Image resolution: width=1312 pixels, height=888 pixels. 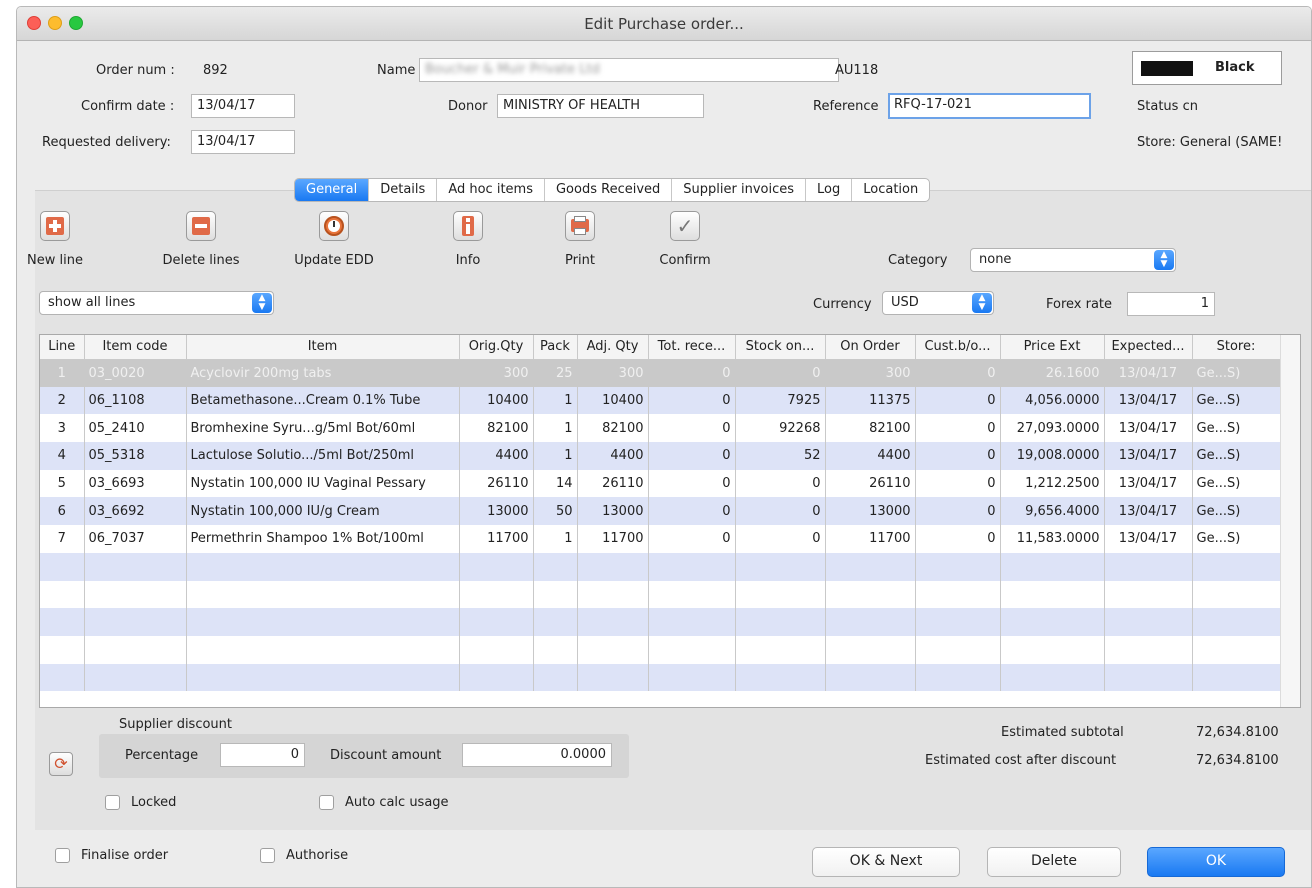 What do you see at coordinates (555, 539) in the screenshot?
I see `table-cell: 1` at bounding box center [555, 539].